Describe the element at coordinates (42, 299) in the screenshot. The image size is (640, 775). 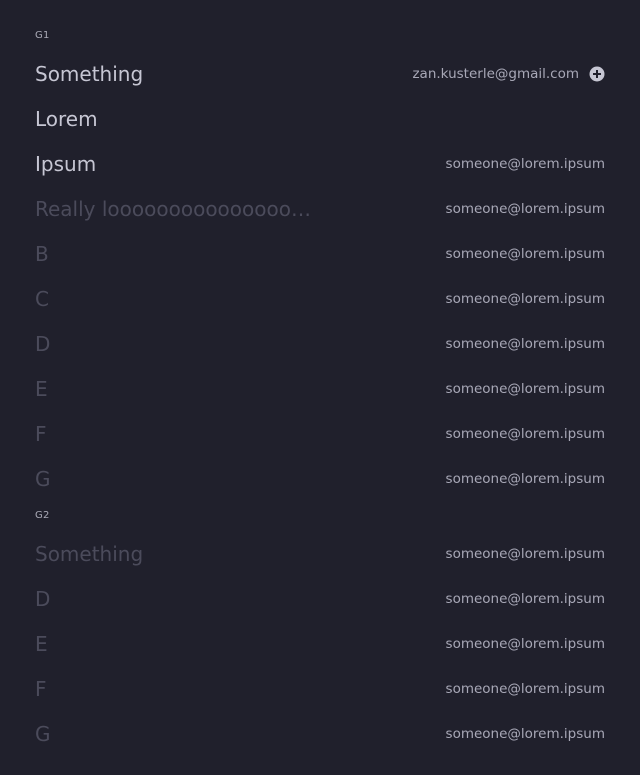
I see `item-name: C` at that location.